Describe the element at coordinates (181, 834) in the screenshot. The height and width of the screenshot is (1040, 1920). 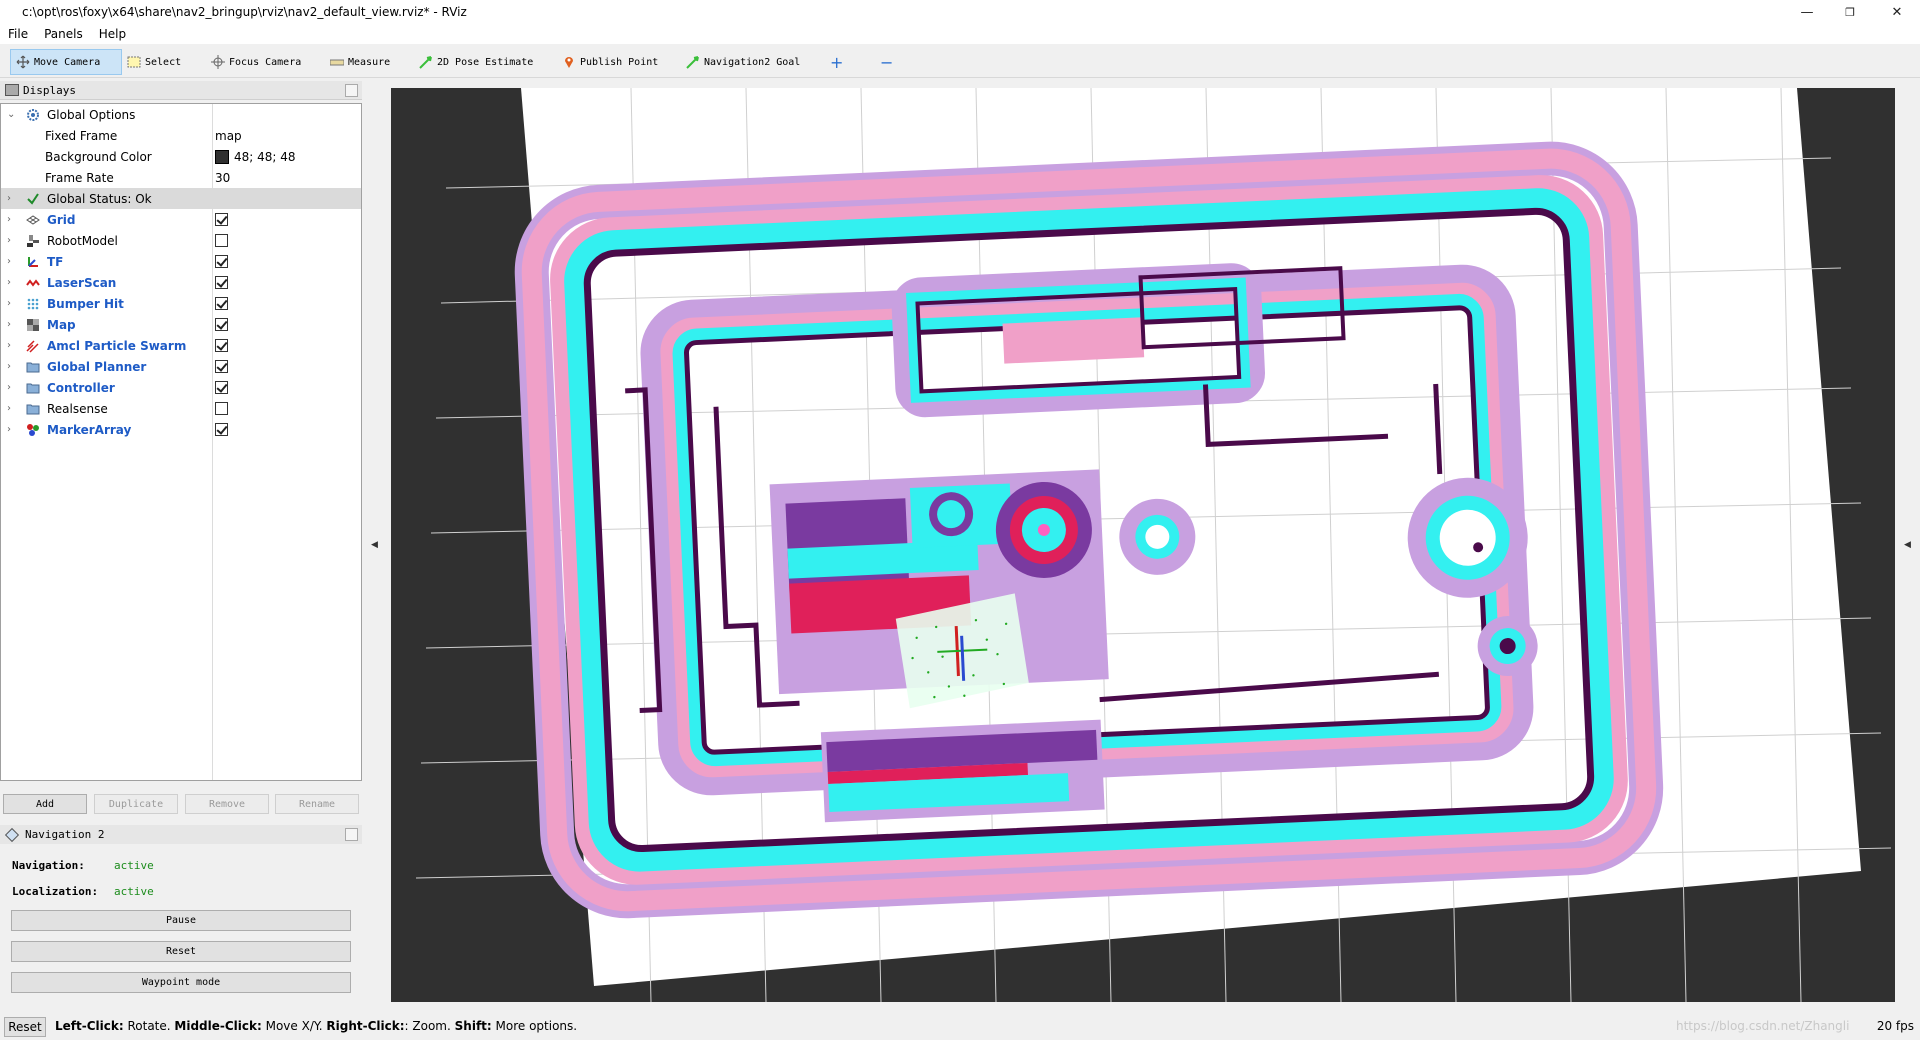
I see `navigation2-header: Navigation 2` at that location.